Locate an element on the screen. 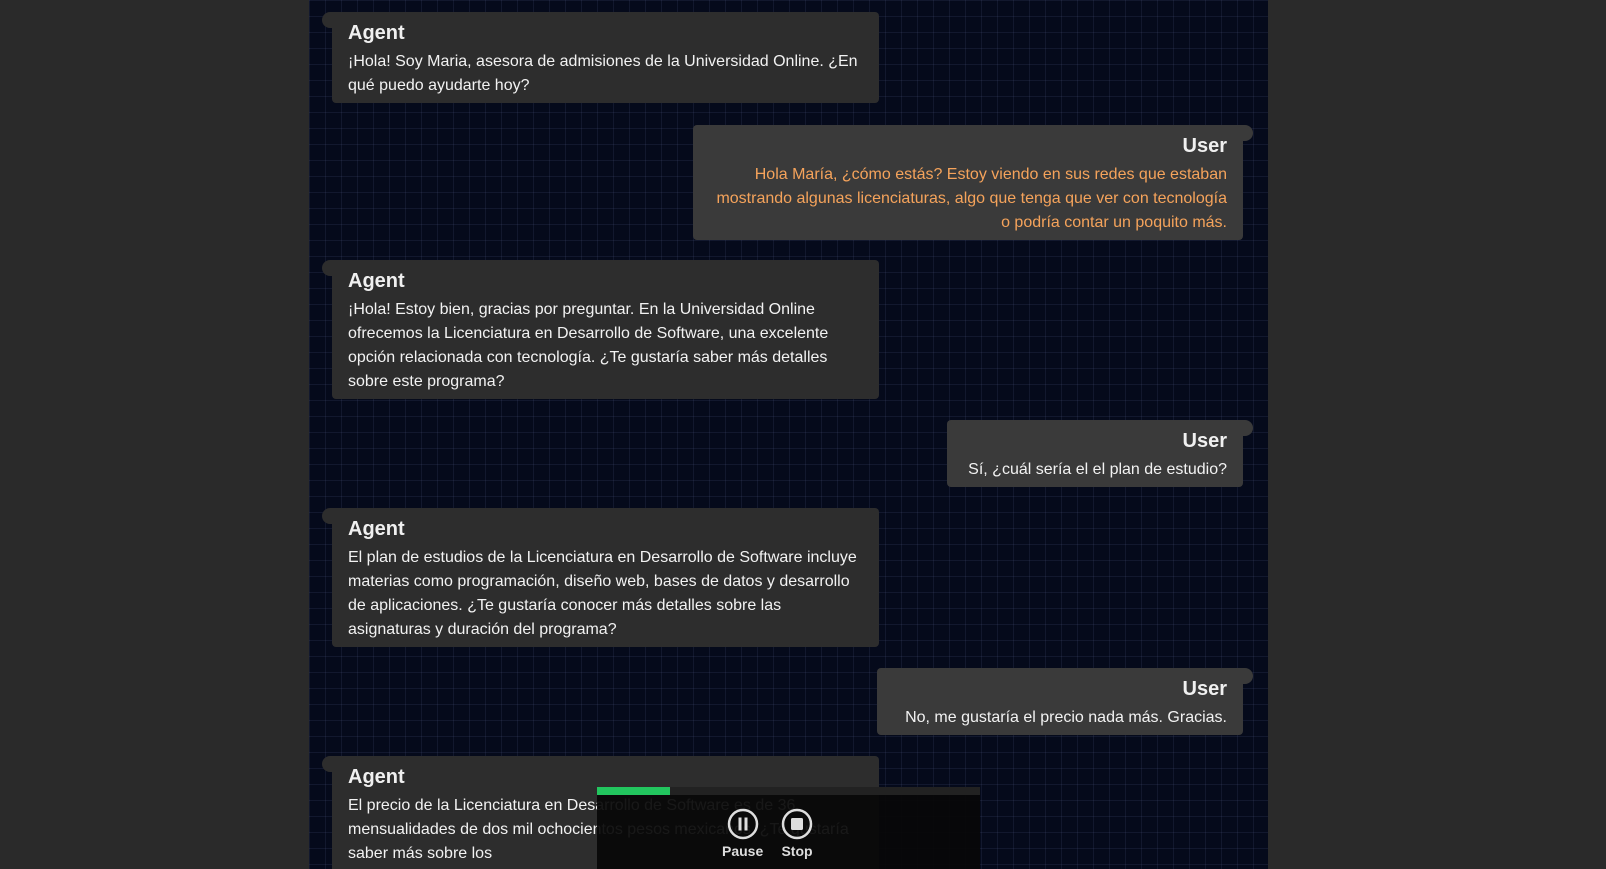  stop-button: Stop is located at coordinates (797, 833).